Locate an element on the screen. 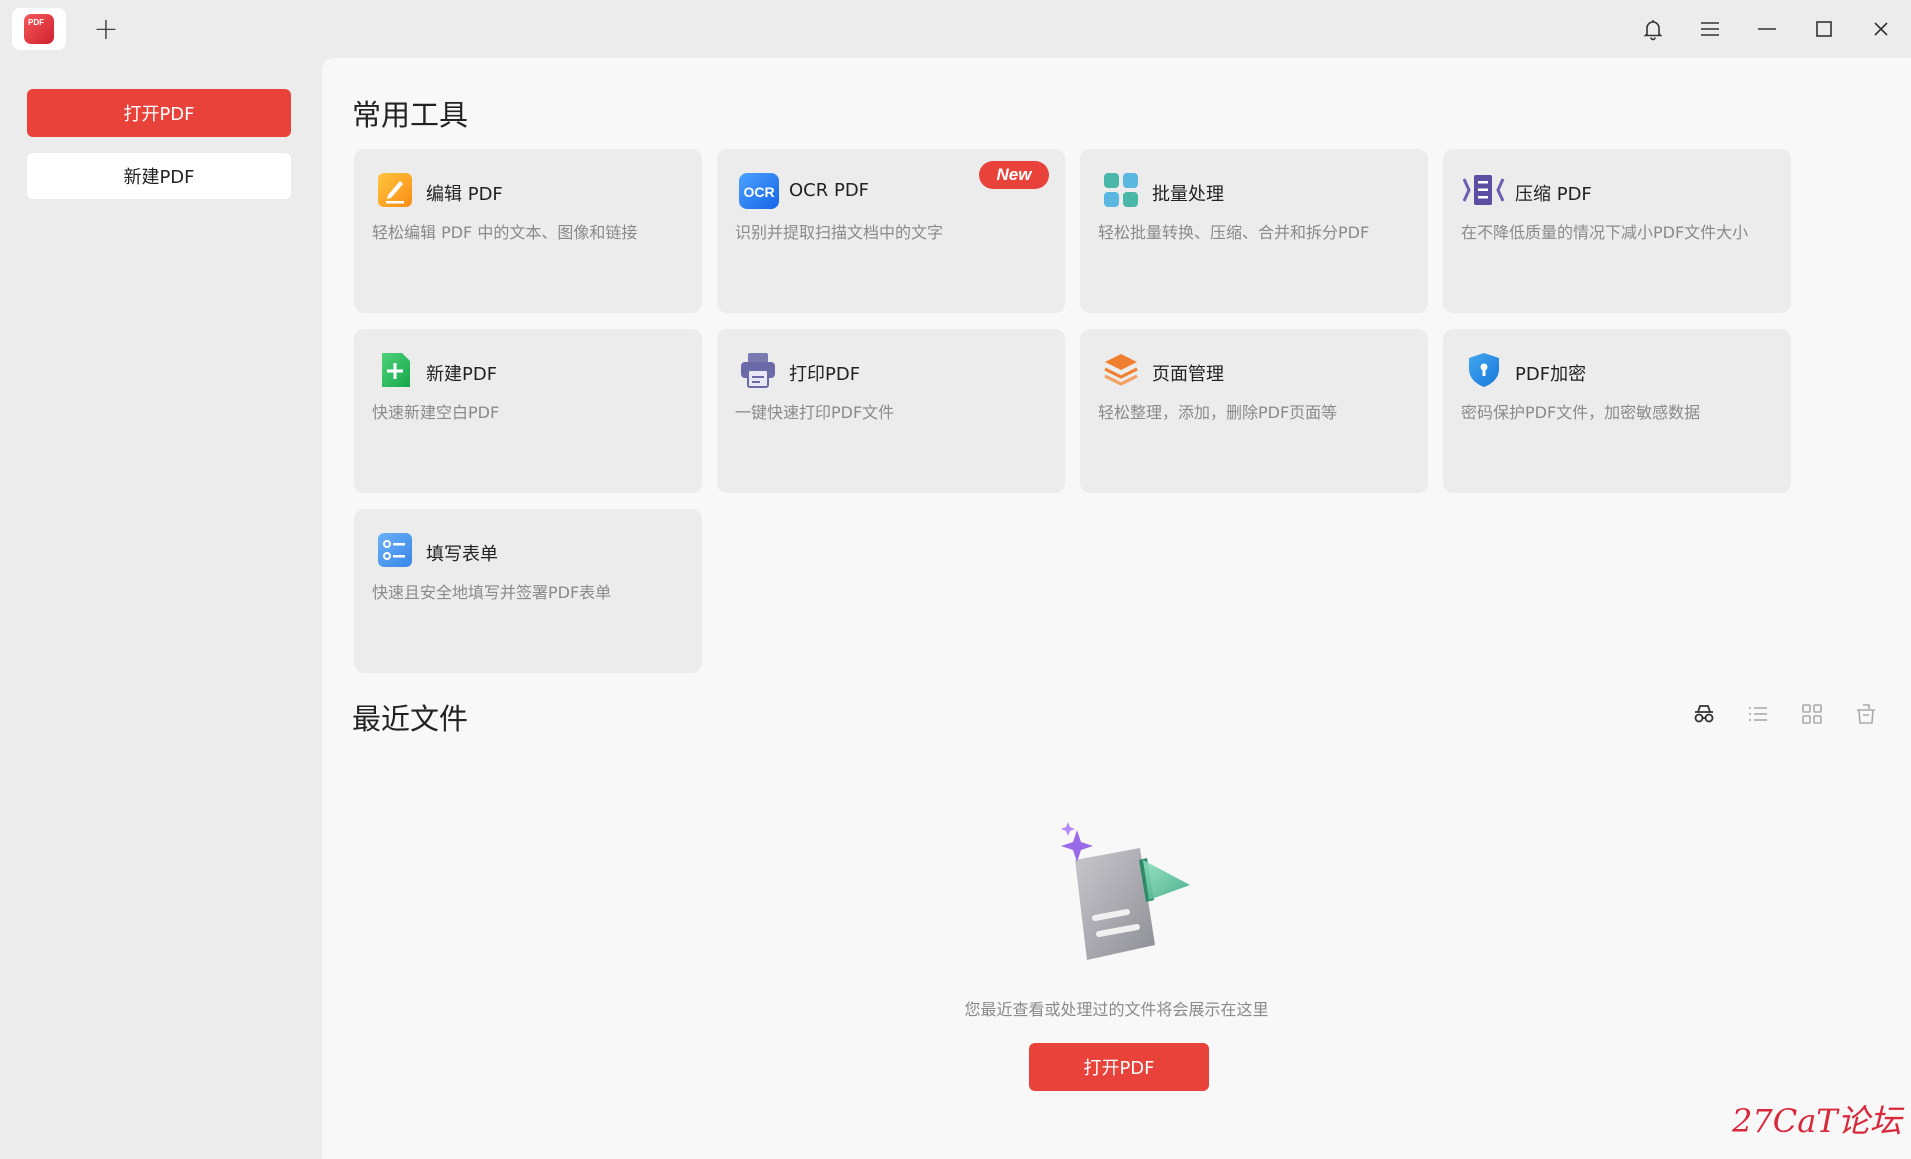  tool-name: 新建PDF is located at coordinates (462, 374).